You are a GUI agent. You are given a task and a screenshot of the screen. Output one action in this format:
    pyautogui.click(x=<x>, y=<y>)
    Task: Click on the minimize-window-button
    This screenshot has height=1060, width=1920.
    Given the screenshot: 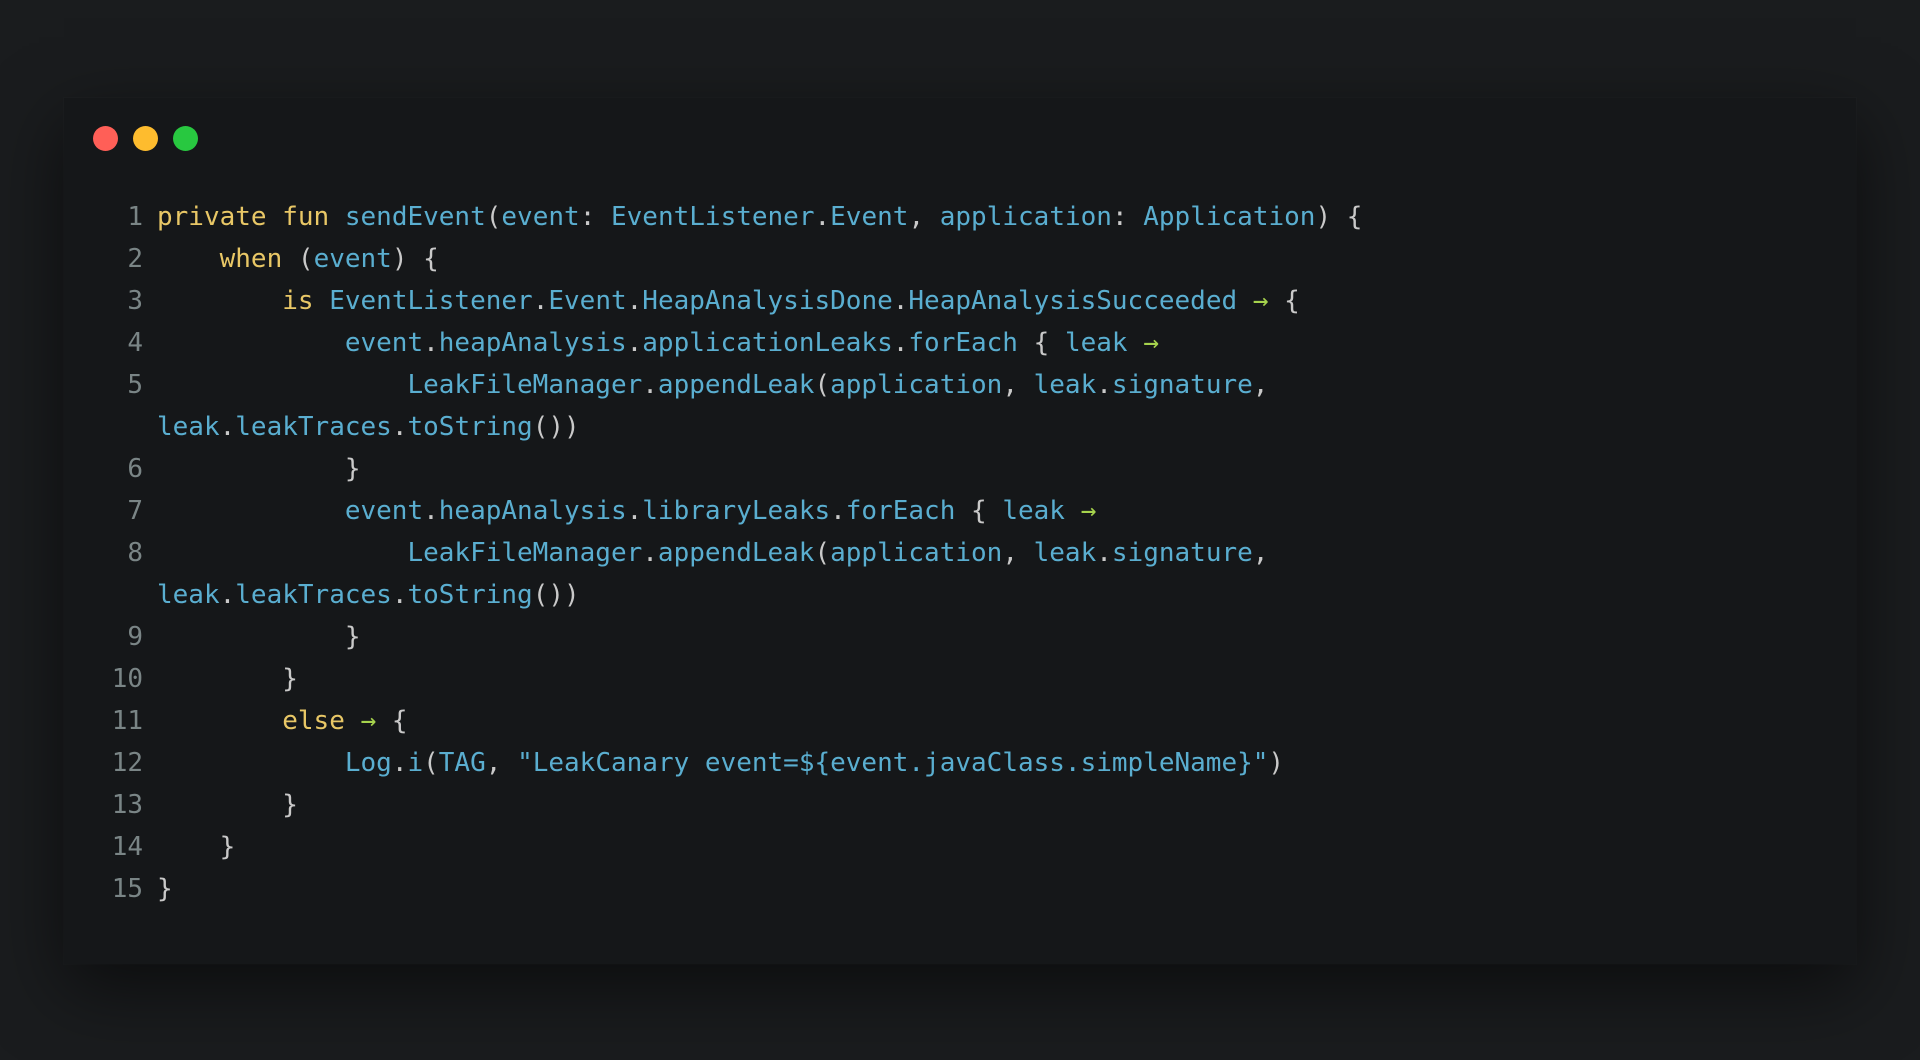 What is the action you would take?
    pyautogui.click(x=145, y=138)
    